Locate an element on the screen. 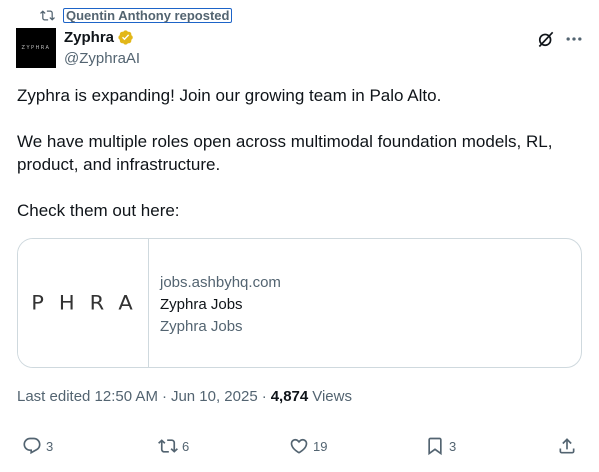  action-bar: 3 6 19 3 is located at coordinates (299, 447).